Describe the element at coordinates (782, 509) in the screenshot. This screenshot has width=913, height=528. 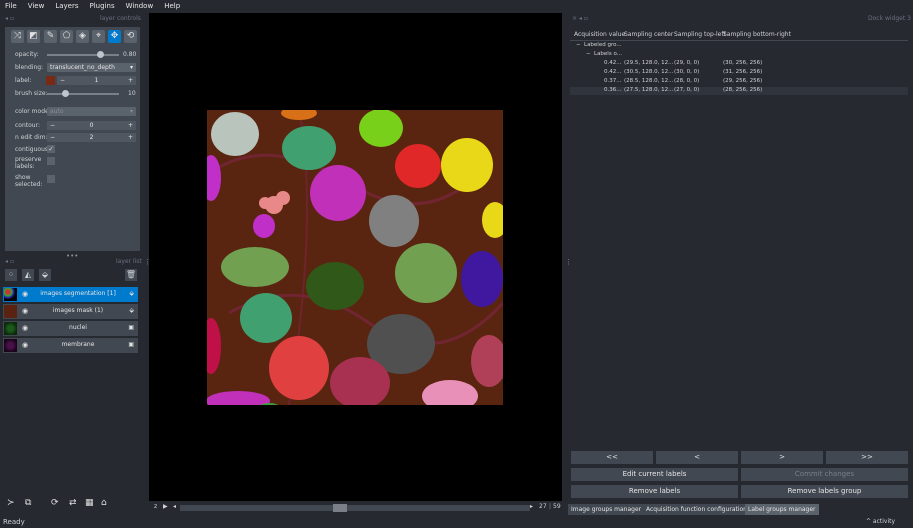
I see `tab-label-groups-manager: Label groups manager` at that location.